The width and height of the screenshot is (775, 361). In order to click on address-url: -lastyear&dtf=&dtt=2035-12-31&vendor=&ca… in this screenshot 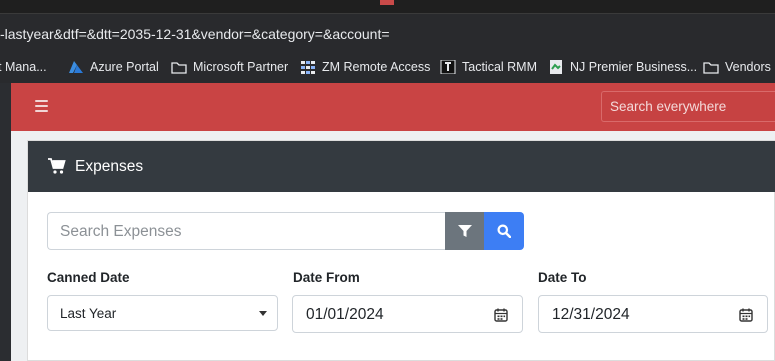, I will do `click(195, 34)`.